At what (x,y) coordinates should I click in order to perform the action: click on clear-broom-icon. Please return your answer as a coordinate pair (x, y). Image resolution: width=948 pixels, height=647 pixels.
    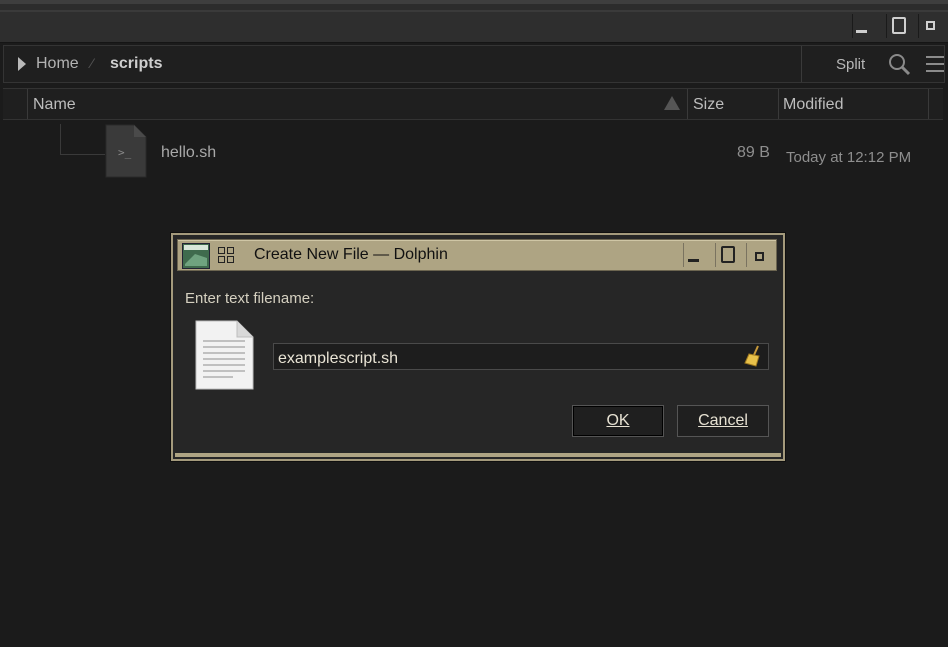
    Looking at the image, I should click on (754, 356).